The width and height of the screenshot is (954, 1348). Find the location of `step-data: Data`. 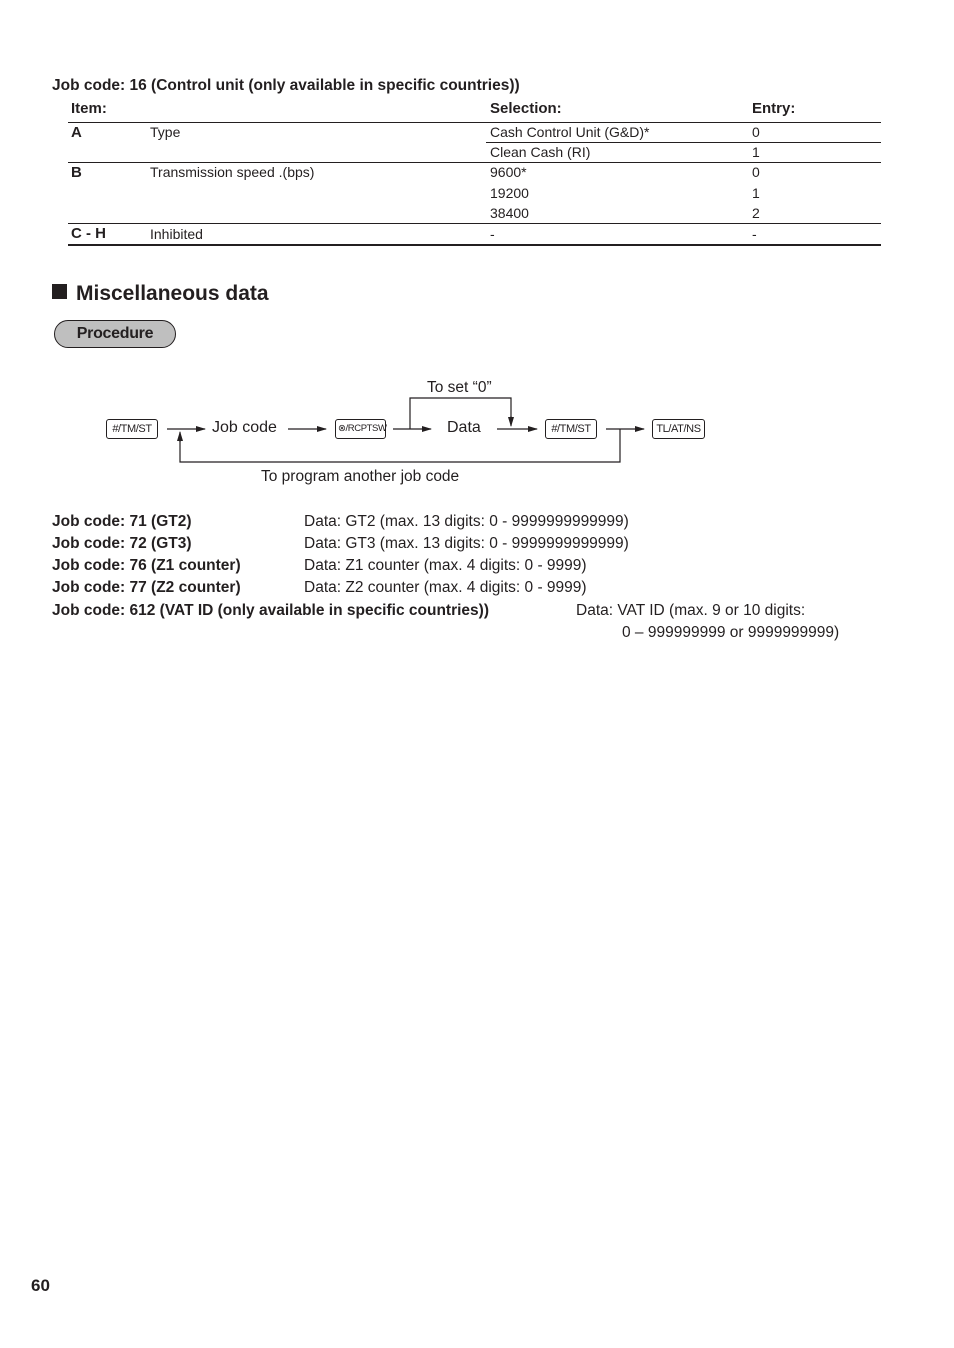

step-data: Data is located at coordinates (464, 427).